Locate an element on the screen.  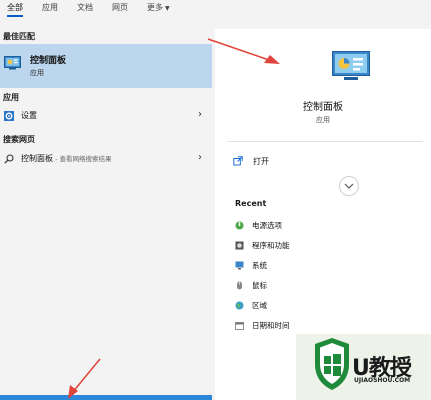
tab-more: 更多 ▼ is located at coordinates (158, 8).